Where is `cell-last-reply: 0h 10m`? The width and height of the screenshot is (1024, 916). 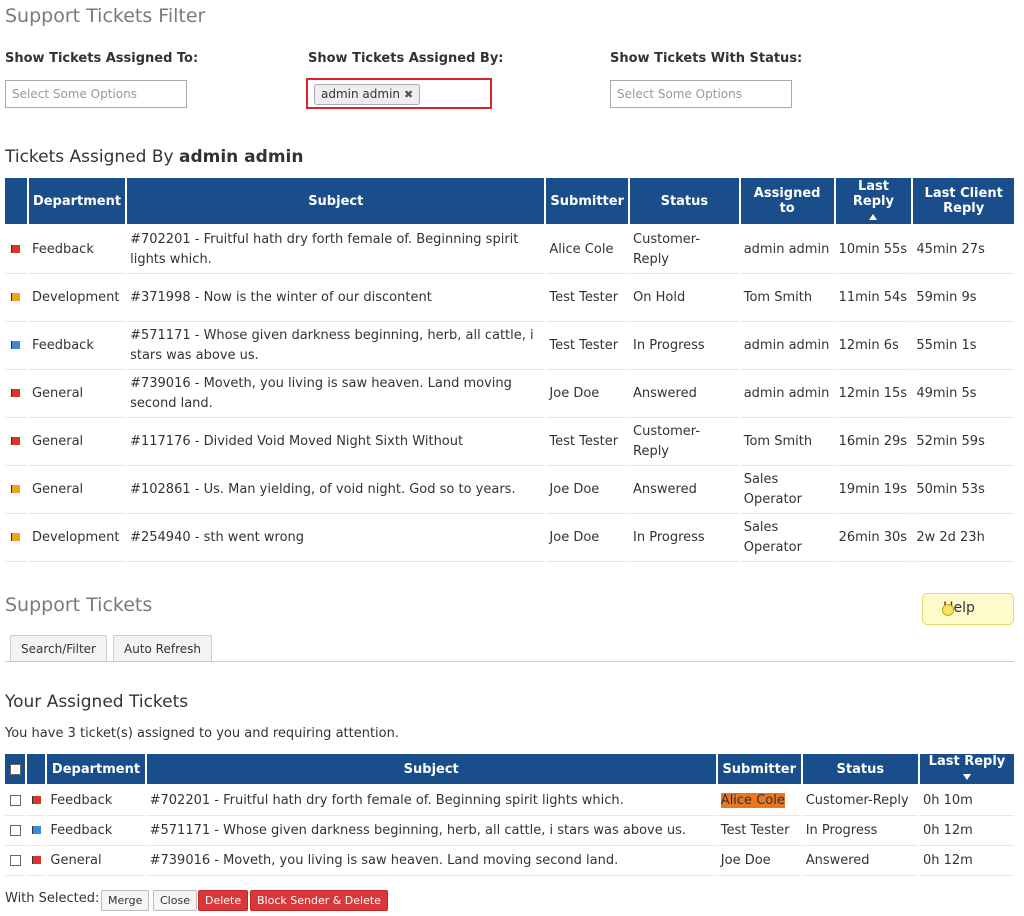
cell-last-reply: 0h 10m is located at coordinates (966, 801).